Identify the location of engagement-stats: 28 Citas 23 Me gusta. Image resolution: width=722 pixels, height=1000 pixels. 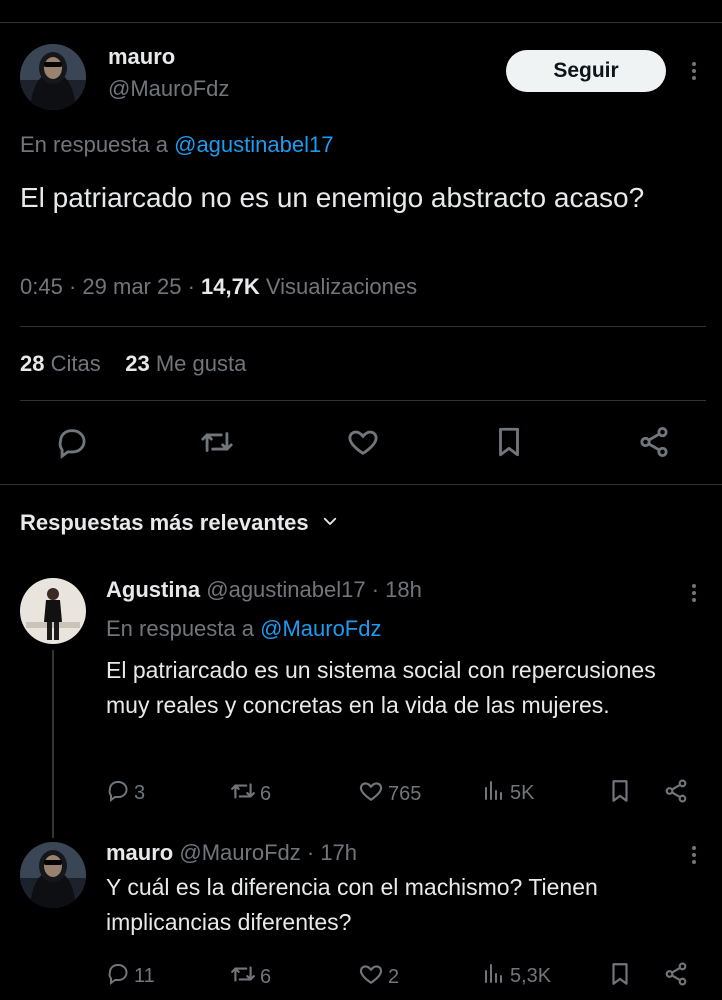
(133, 364).